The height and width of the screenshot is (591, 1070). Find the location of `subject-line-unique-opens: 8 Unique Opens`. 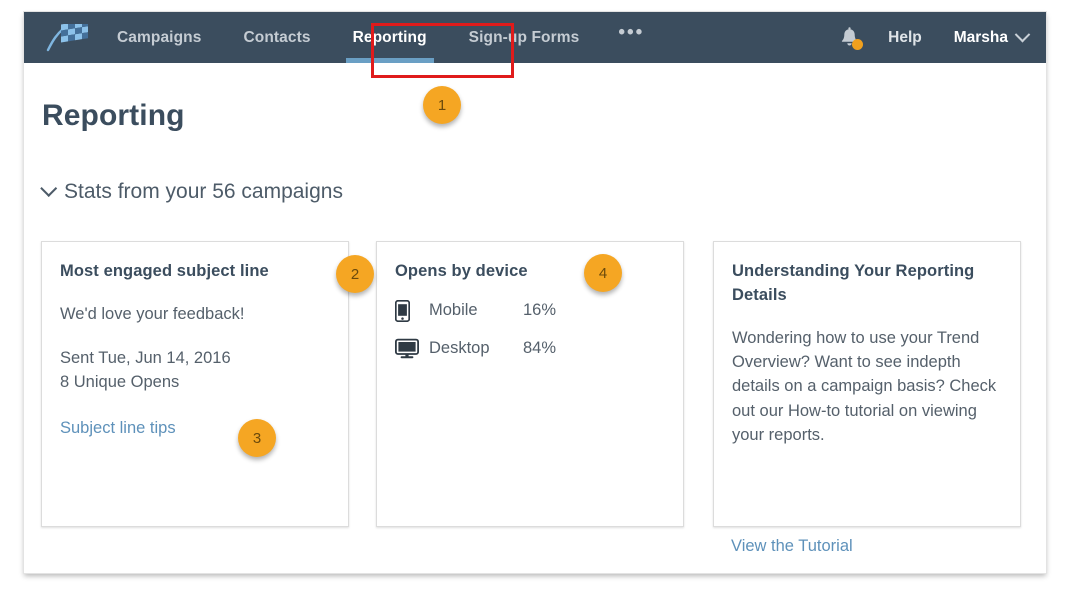

subject-line-unique-opens: 8 Unique Opens is located at coordinates (120, 382).